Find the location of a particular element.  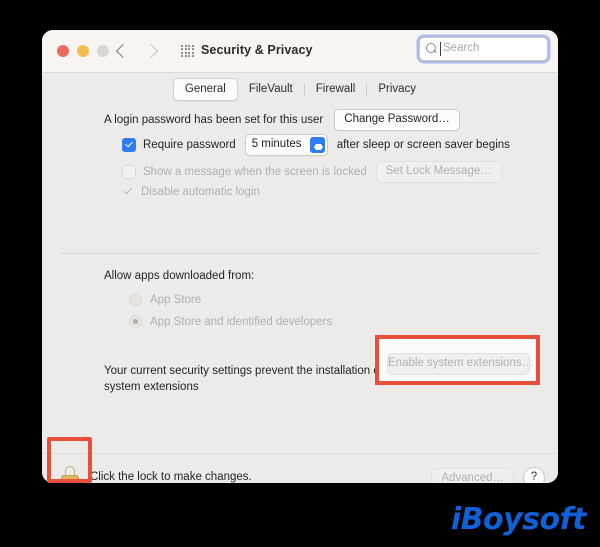

lock-highlight-box is located at coordinates (69, 460).